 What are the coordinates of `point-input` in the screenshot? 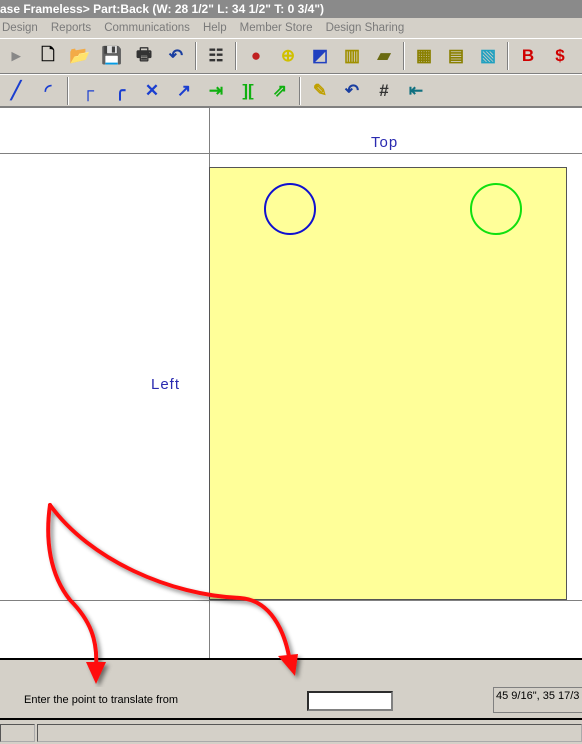 It's located at (350, 701).